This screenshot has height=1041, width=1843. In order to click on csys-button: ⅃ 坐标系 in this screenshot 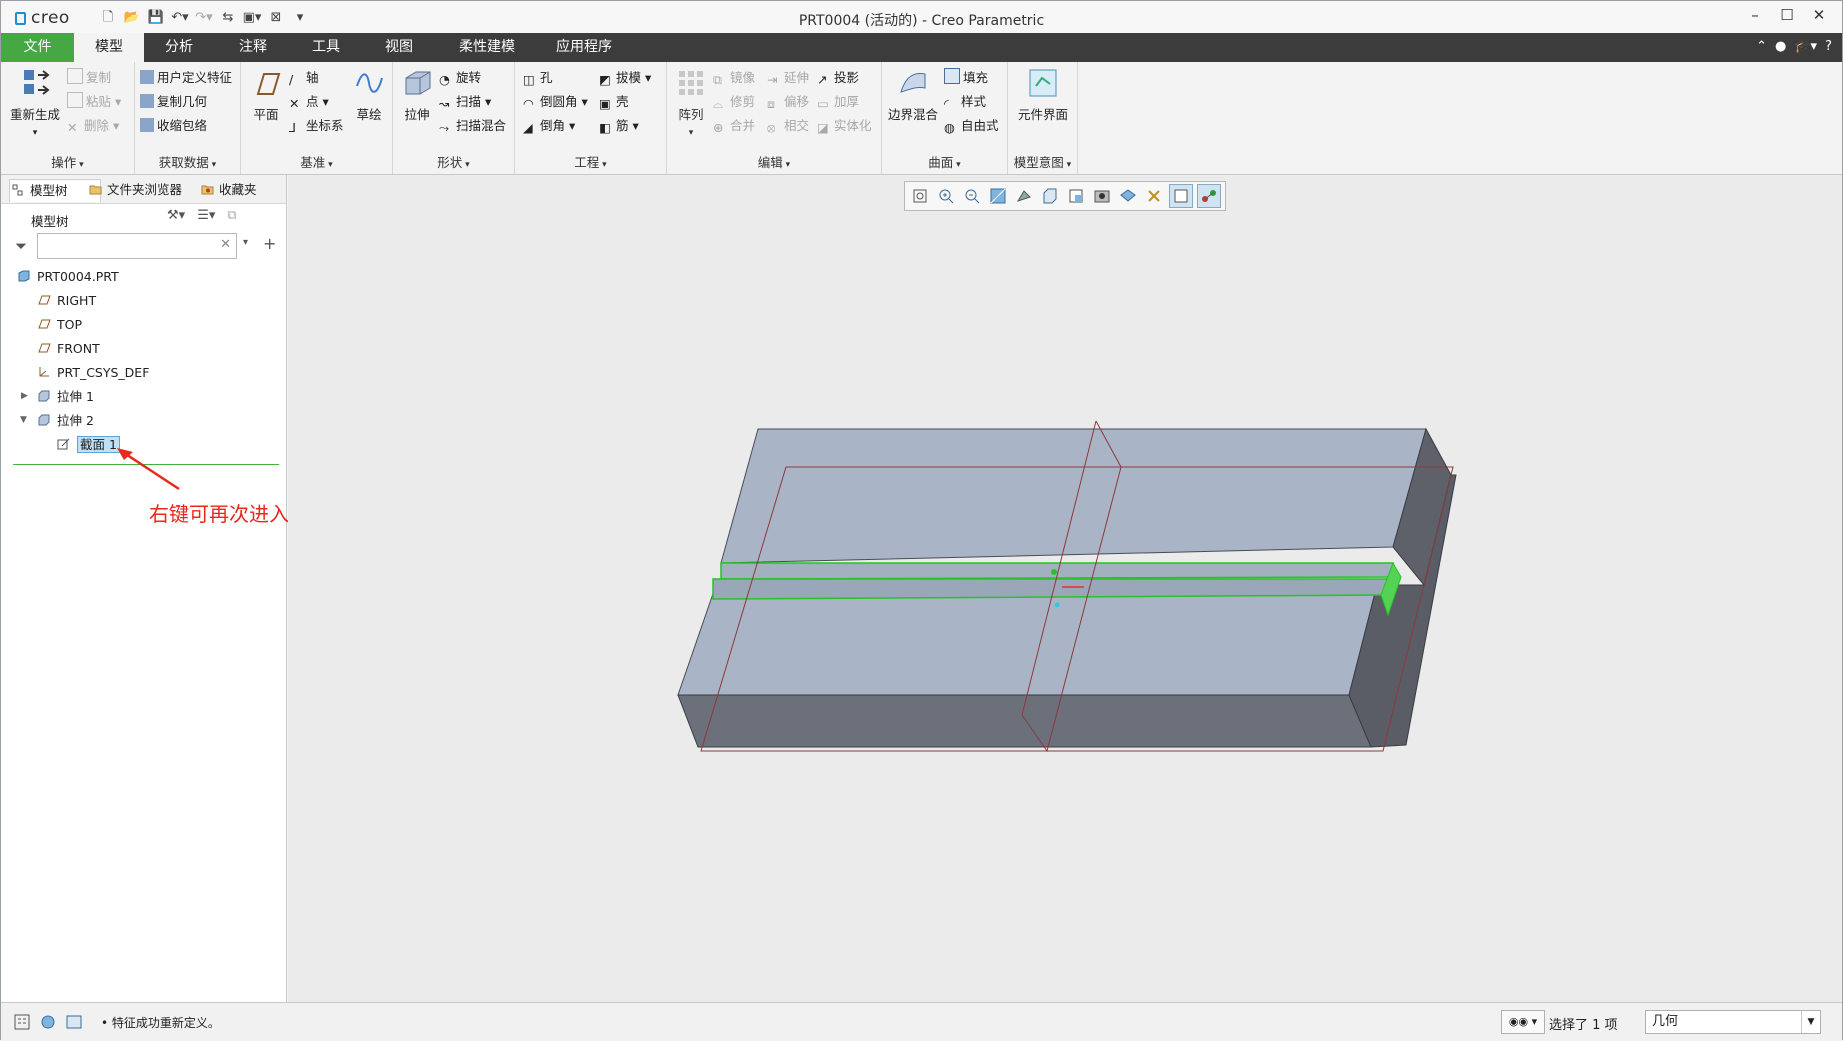, I will do `click(316, 126)`.